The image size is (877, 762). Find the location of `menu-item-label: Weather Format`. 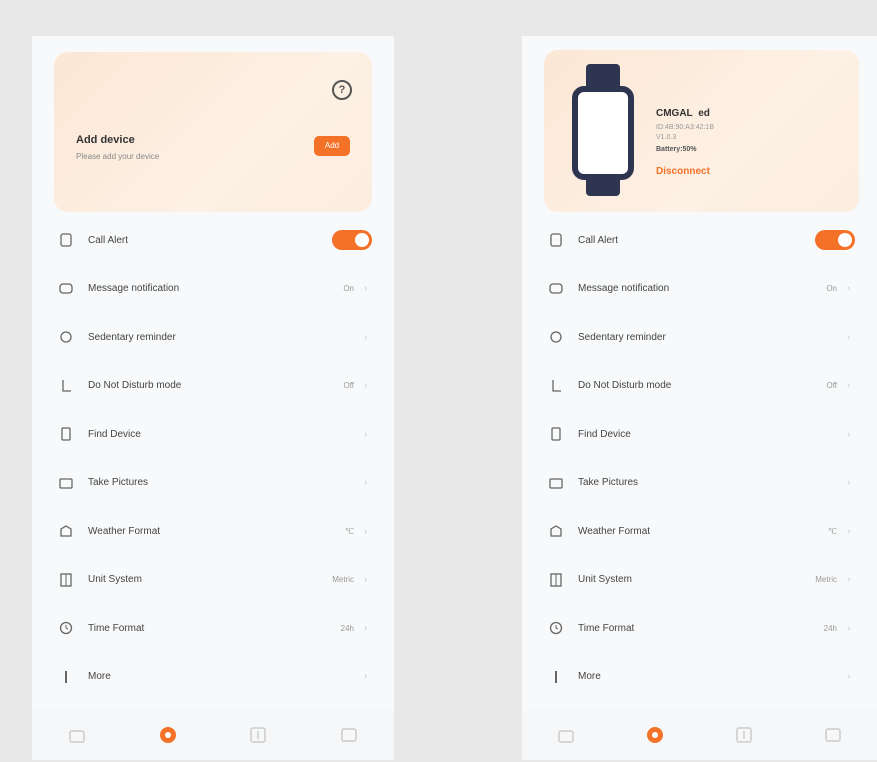

menu-item-label: Weather Format is located at coordinates (614, 531).